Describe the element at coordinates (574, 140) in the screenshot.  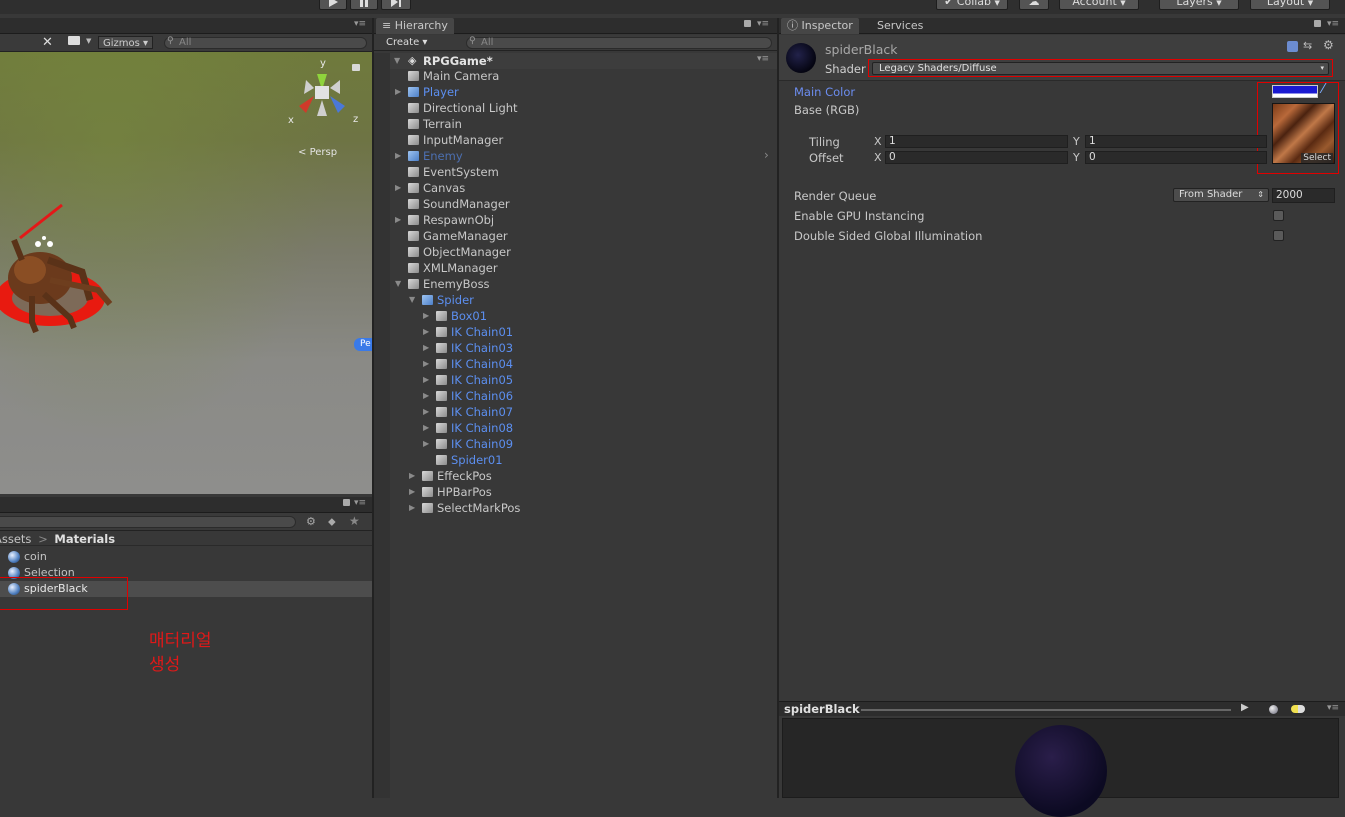
I see `hierarchy-item: InputManager` at that location.